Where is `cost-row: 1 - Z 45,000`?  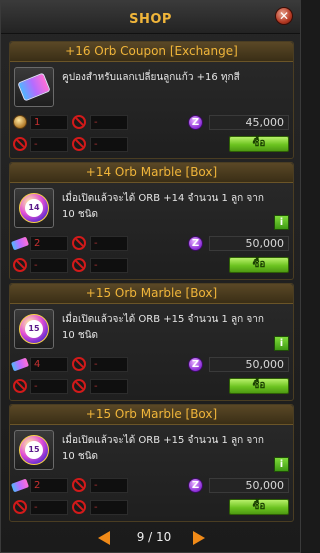
cost-row: 1 - Z 45,000 is located at coordinates (151, 122).